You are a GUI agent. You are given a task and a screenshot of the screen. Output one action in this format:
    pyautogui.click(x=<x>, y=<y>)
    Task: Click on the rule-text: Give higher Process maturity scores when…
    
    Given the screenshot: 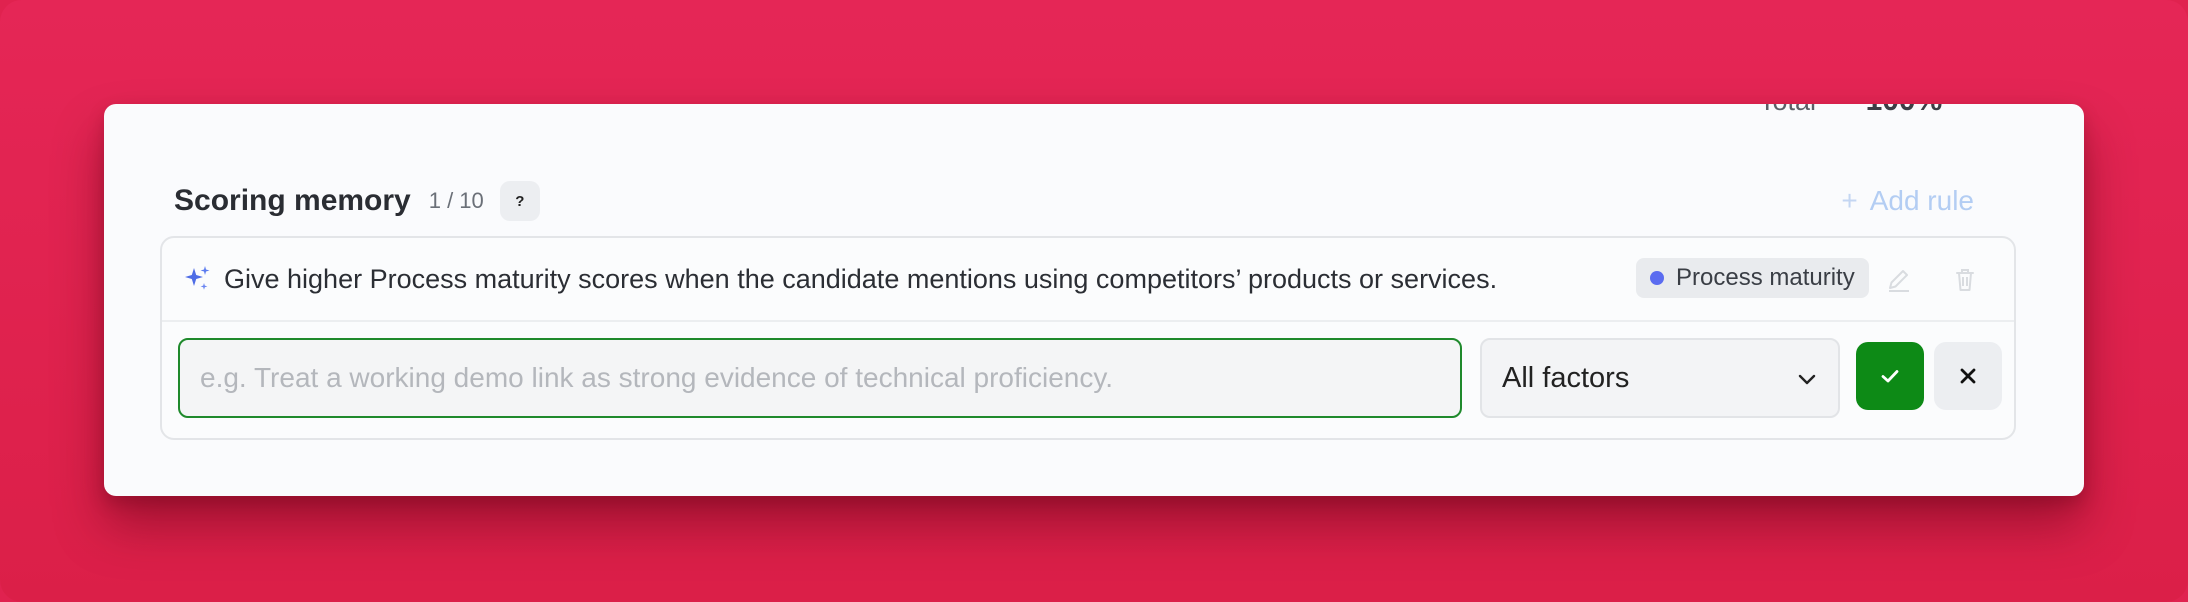 What is the action you would take?
    pyautogui.click(x=861, y=278)
    